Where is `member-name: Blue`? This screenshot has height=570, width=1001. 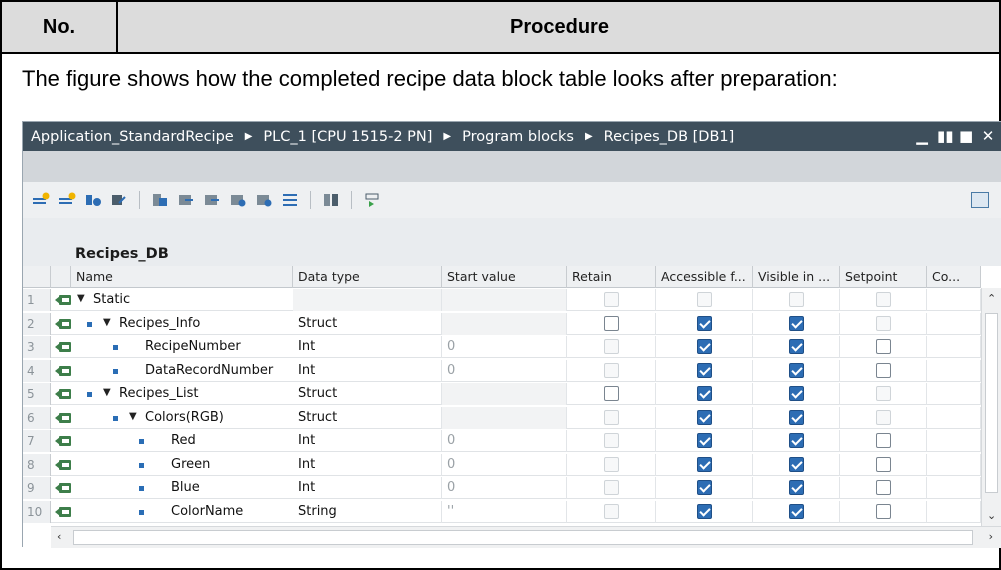
member-name: Blue is located at coordinates (185, 488).